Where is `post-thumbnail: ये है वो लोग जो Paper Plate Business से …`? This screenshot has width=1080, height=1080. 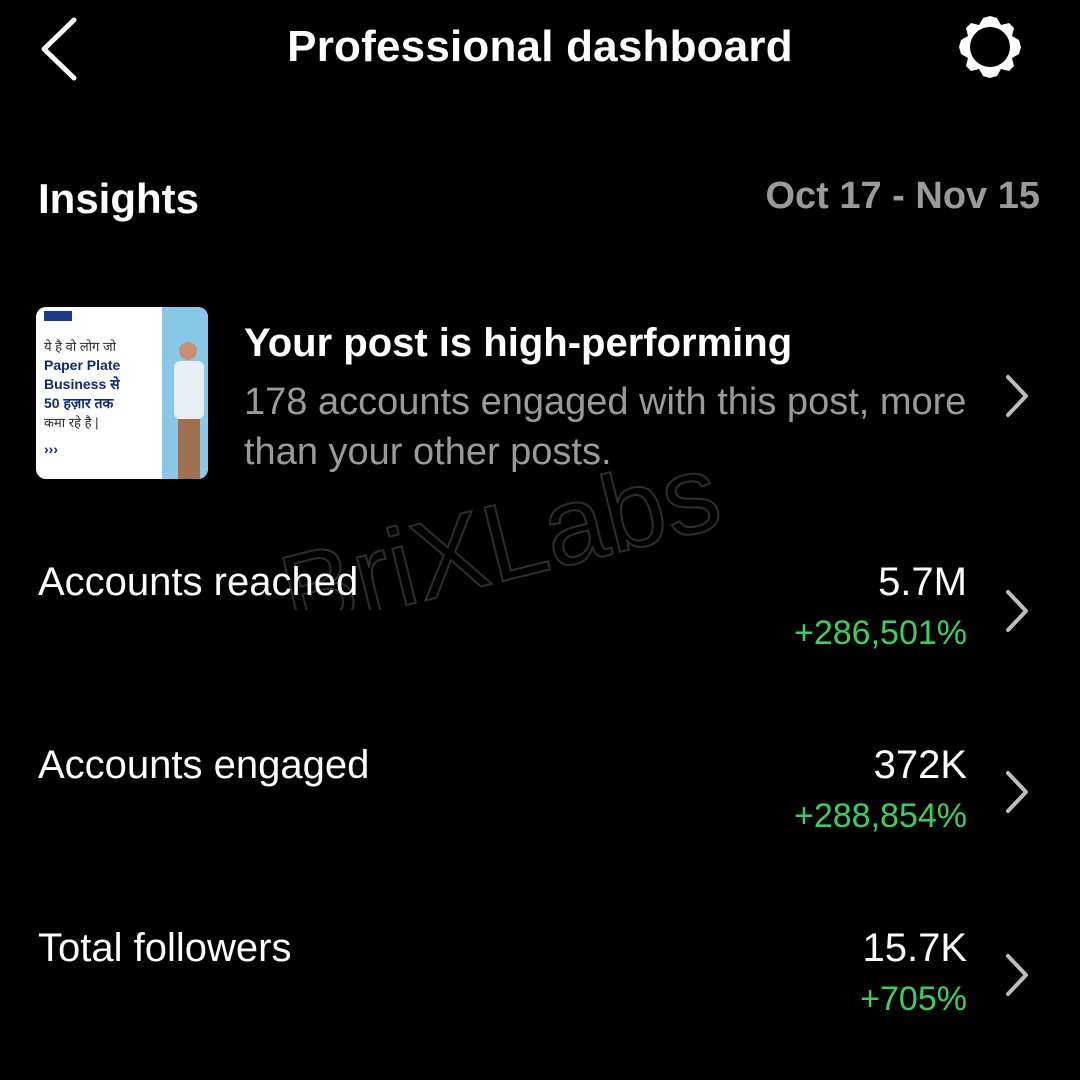 post-thumbnail: ये है वो लोग जो Paper Plate Business से … is located at coordinates (122, 393).